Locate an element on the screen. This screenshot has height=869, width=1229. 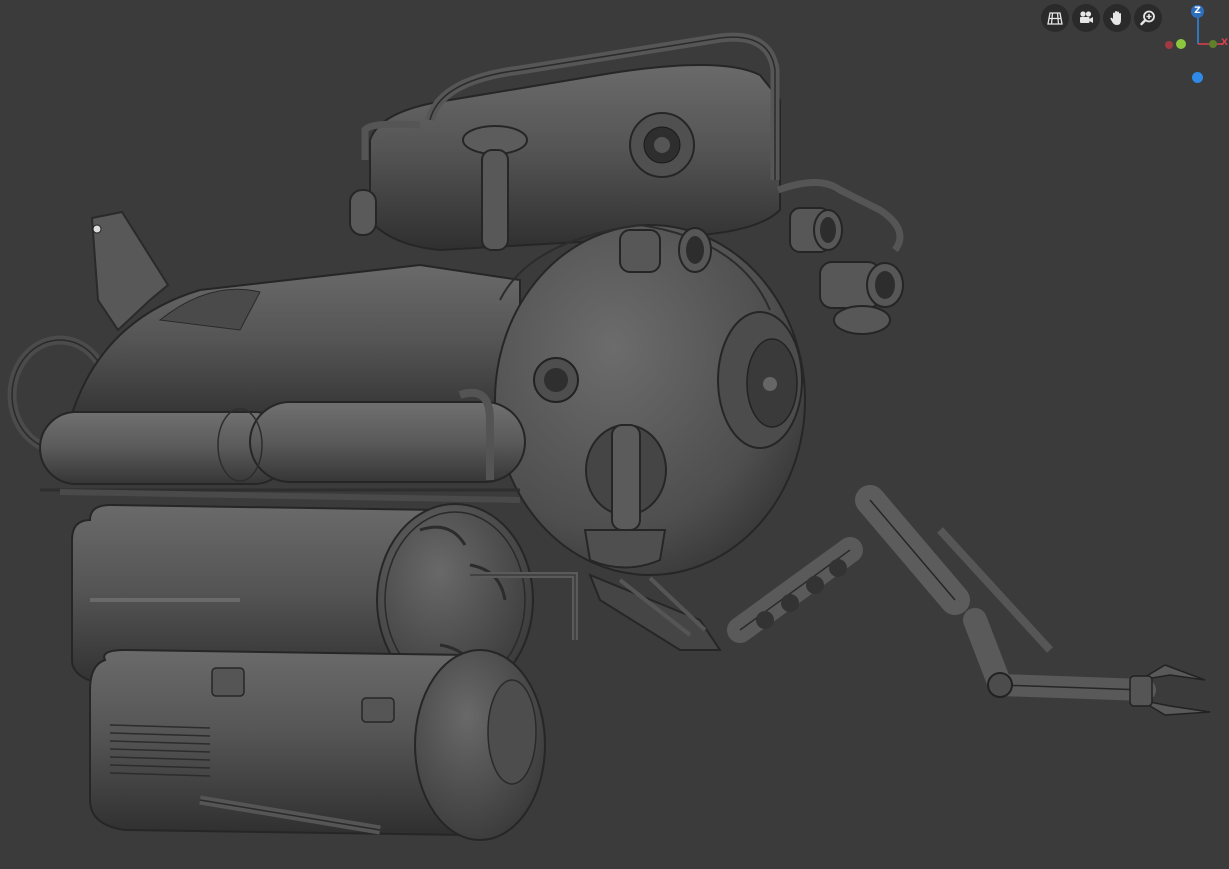
pan-button is located at coordinates (1117, 18).